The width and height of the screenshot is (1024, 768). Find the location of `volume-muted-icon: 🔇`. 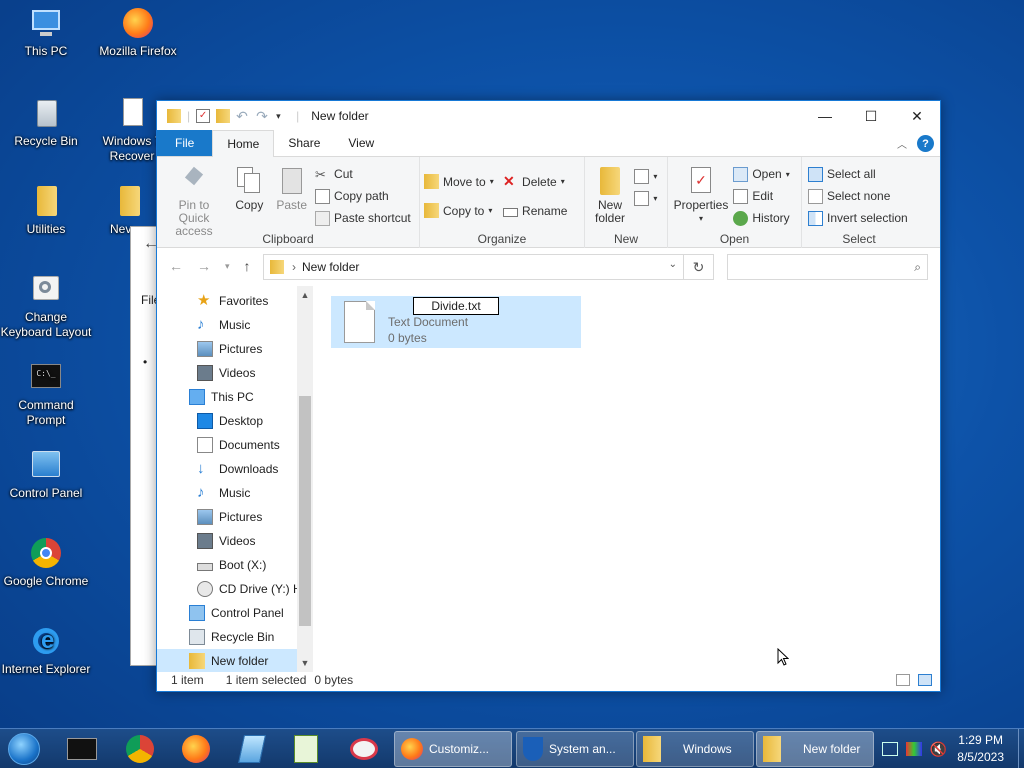

volume-muted-icon: 🔇 is located at coordinates (938, 749).